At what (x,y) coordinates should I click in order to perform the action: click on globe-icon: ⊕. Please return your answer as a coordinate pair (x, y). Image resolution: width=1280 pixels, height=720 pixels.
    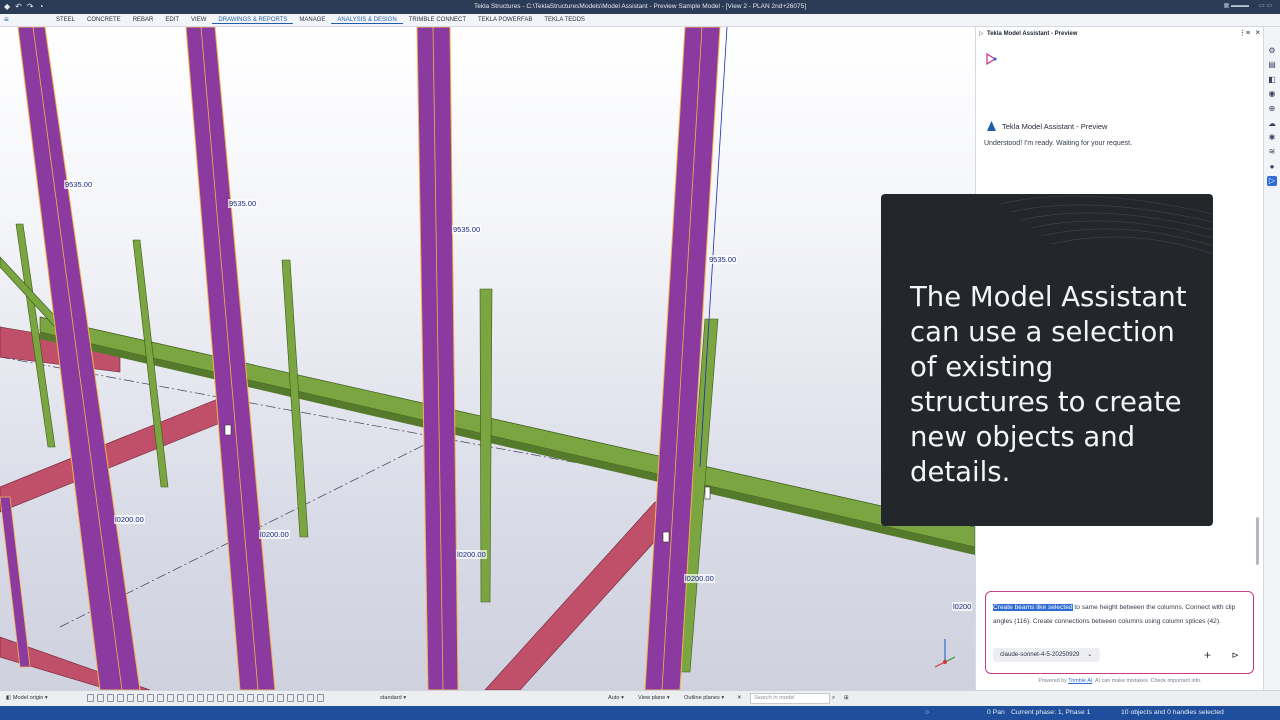
    Looking at the image, I should click on (1272, 109).